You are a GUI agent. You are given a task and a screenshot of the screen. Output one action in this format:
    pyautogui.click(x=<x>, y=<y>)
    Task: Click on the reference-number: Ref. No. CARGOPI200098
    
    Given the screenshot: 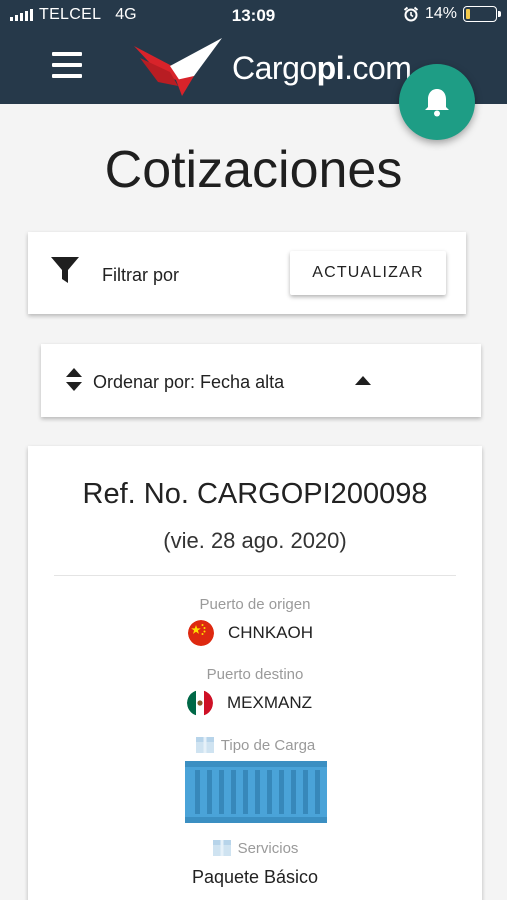 What is the action you would take?
    pyautogui.click(x=255, y=494)
    